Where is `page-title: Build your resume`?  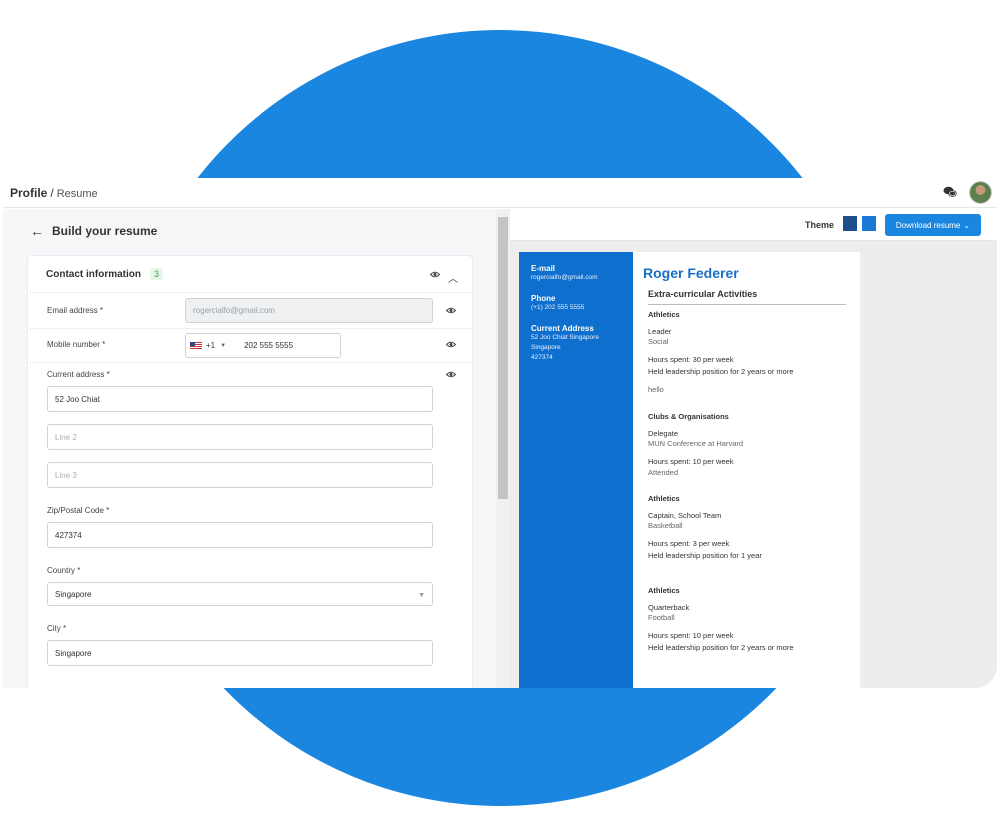 page-title: Build your resume is located at coordinates (105, 231).